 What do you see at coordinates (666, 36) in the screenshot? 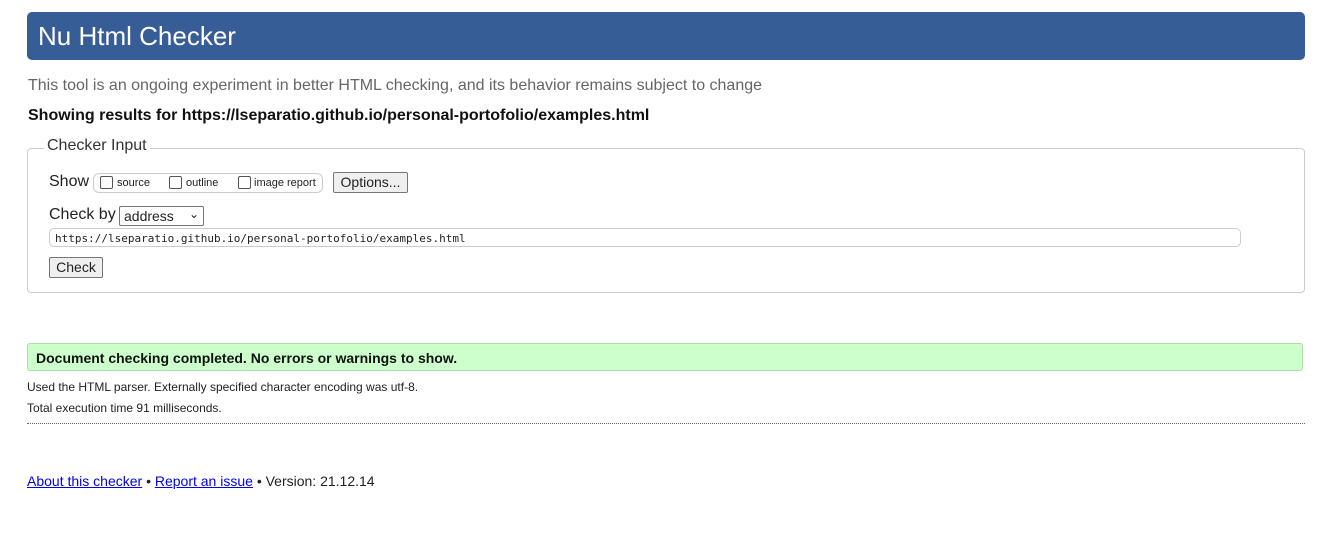
I see `header-bar: Nu Html Checker` at bounding box center [666, 36].